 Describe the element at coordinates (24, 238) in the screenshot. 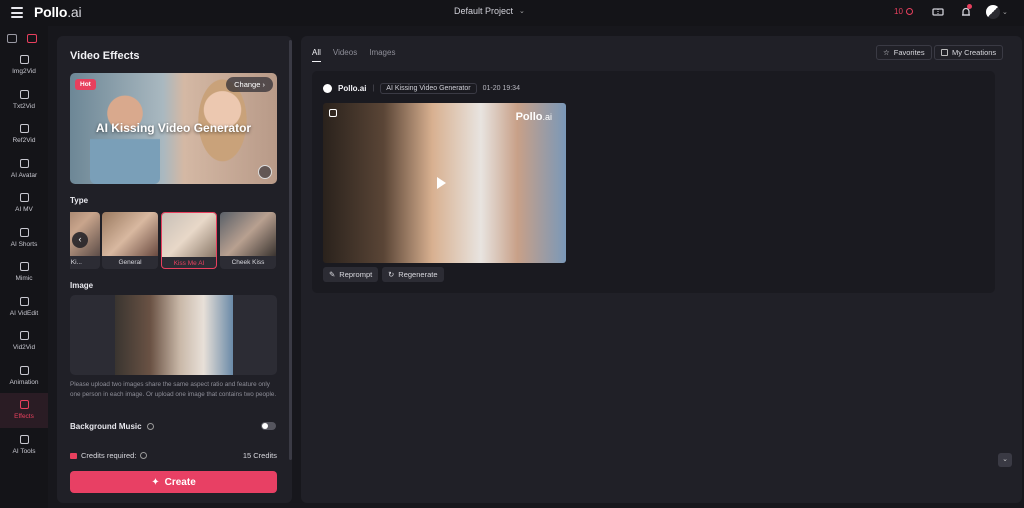

I see `rail-item-ai-shorts: AI Shorts` at that location.